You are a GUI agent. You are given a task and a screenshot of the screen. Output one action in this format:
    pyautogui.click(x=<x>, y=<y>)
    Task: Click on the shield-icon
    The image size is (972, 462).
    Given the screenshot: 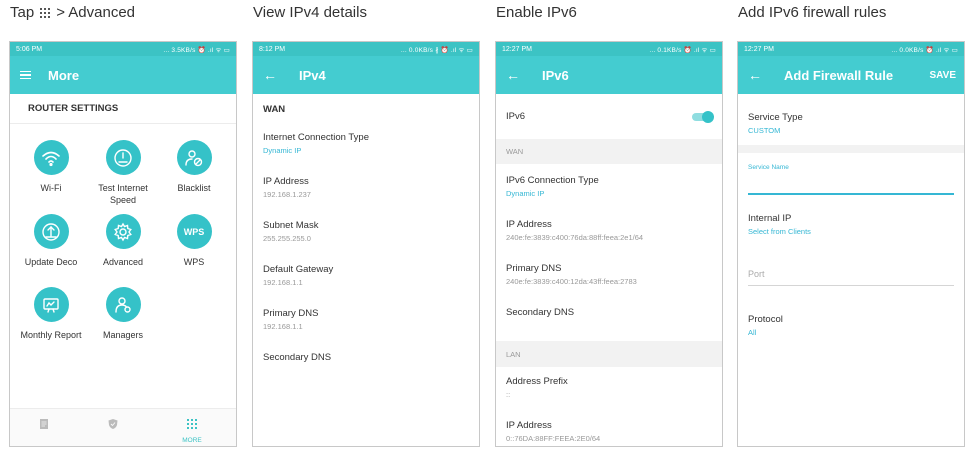 What is the action you would take?
    pyautogui.click(x=113, y=424)
    